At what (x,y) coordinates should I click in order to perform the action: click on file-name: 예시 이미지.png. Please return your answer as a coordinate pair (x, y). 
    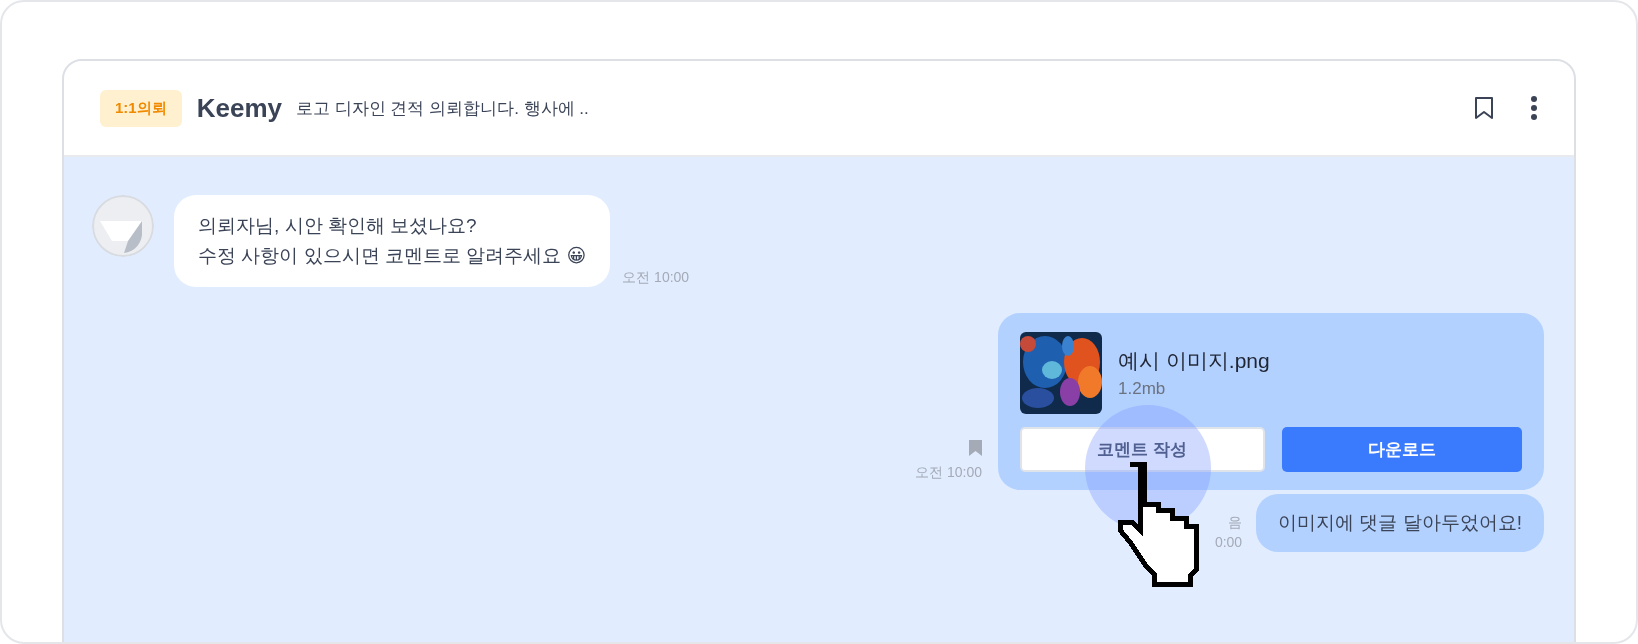
    Looking at the image, I should click on (1194, 361).